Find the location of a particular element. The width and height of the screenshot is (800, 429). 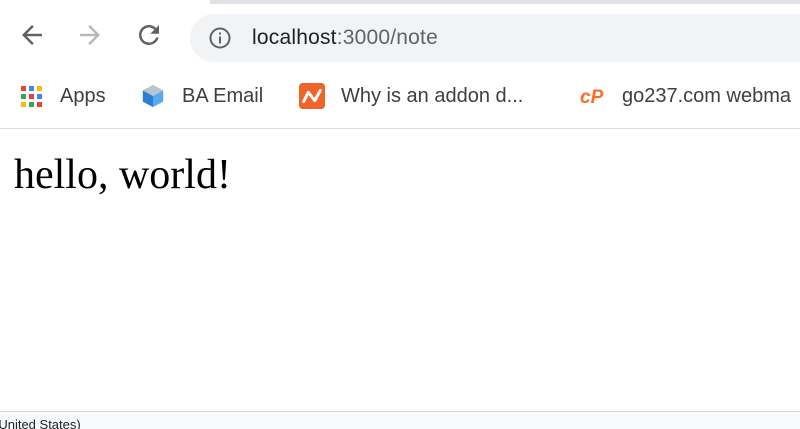

status-bar: (United States) is located at coordinates (400, 420).